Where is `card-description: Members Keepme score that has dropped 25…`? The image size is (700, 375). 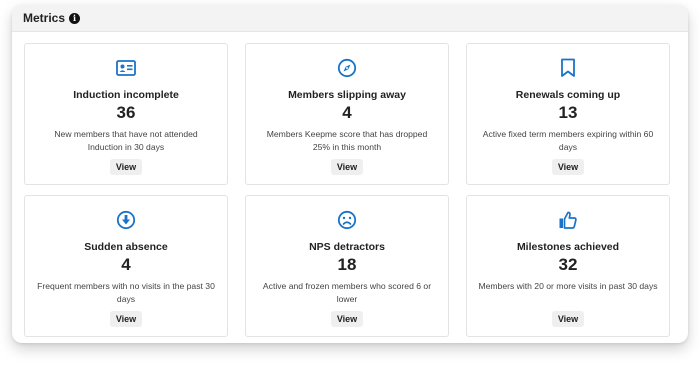 card-description: Members Keepme score that has dropped 25… is located at coordinates (347, 140).